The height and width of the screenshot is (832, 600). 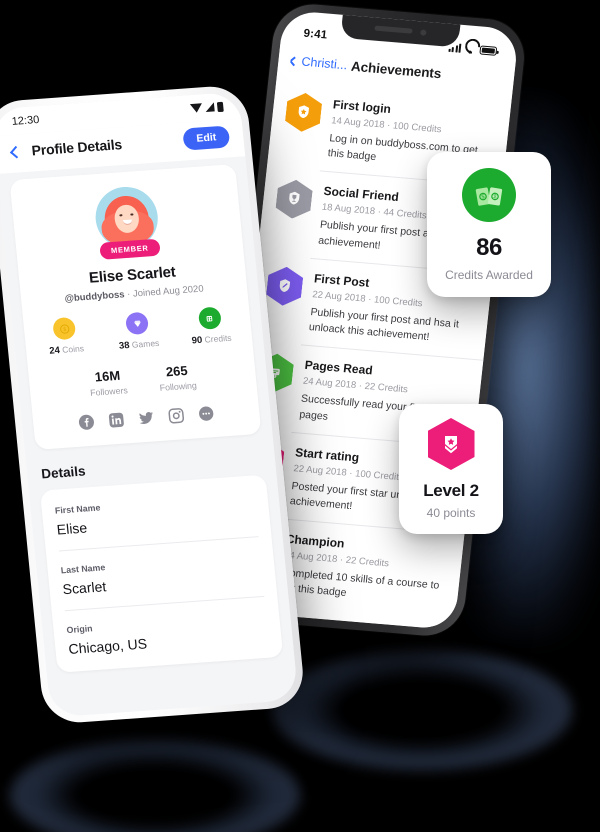 I want to click on followers-cell: 16M Followers, so click(x=108, y=382).